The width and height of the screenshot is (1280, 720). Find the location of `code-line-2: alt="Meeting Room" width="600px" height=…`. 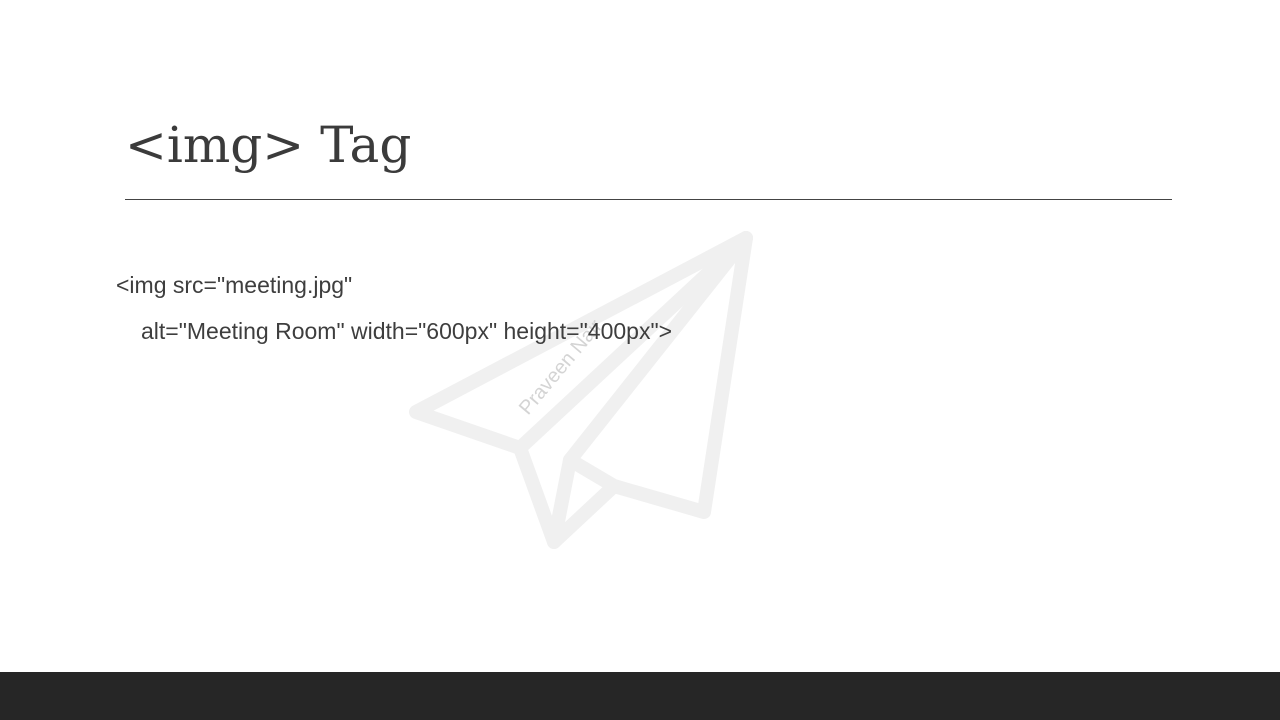

code-line-2: alt="Meeting Room" width="600px" height=… is located at coordinates (407, 331).